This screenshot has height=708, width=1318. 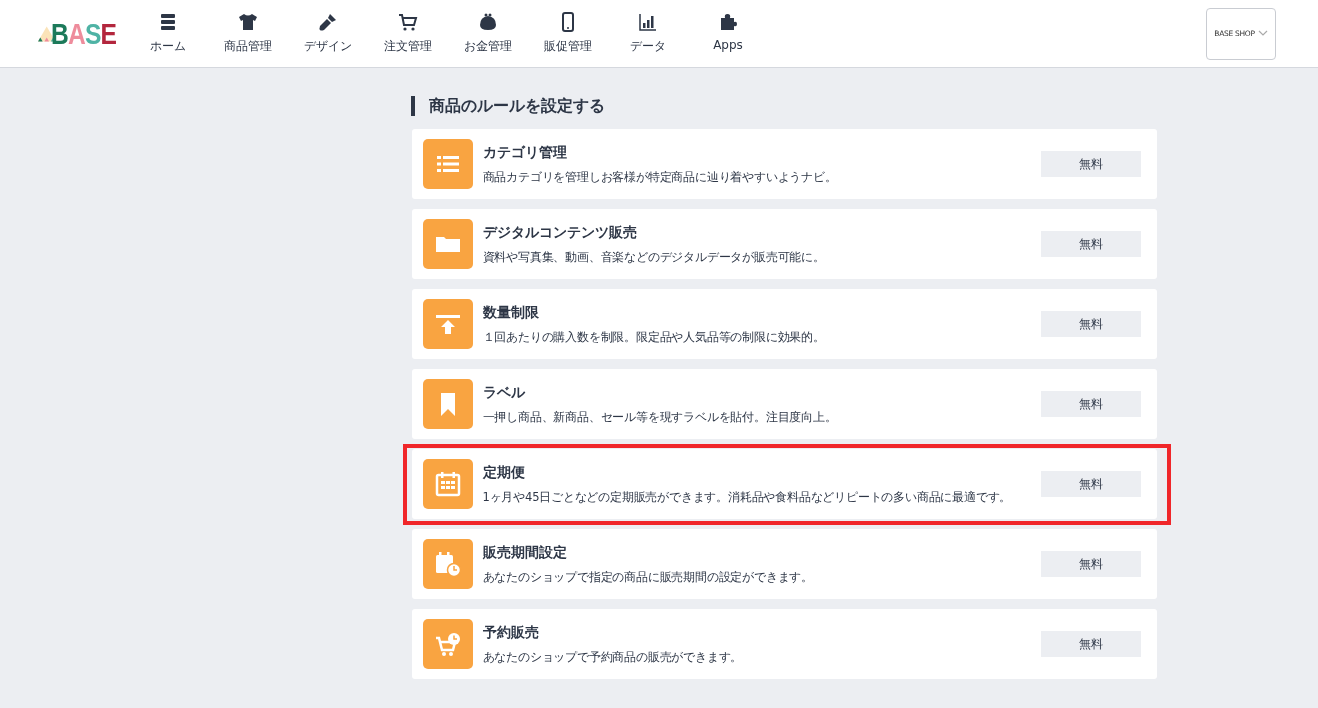 I want to click on nav-item: 販促管理, so click(x=568, y=33).